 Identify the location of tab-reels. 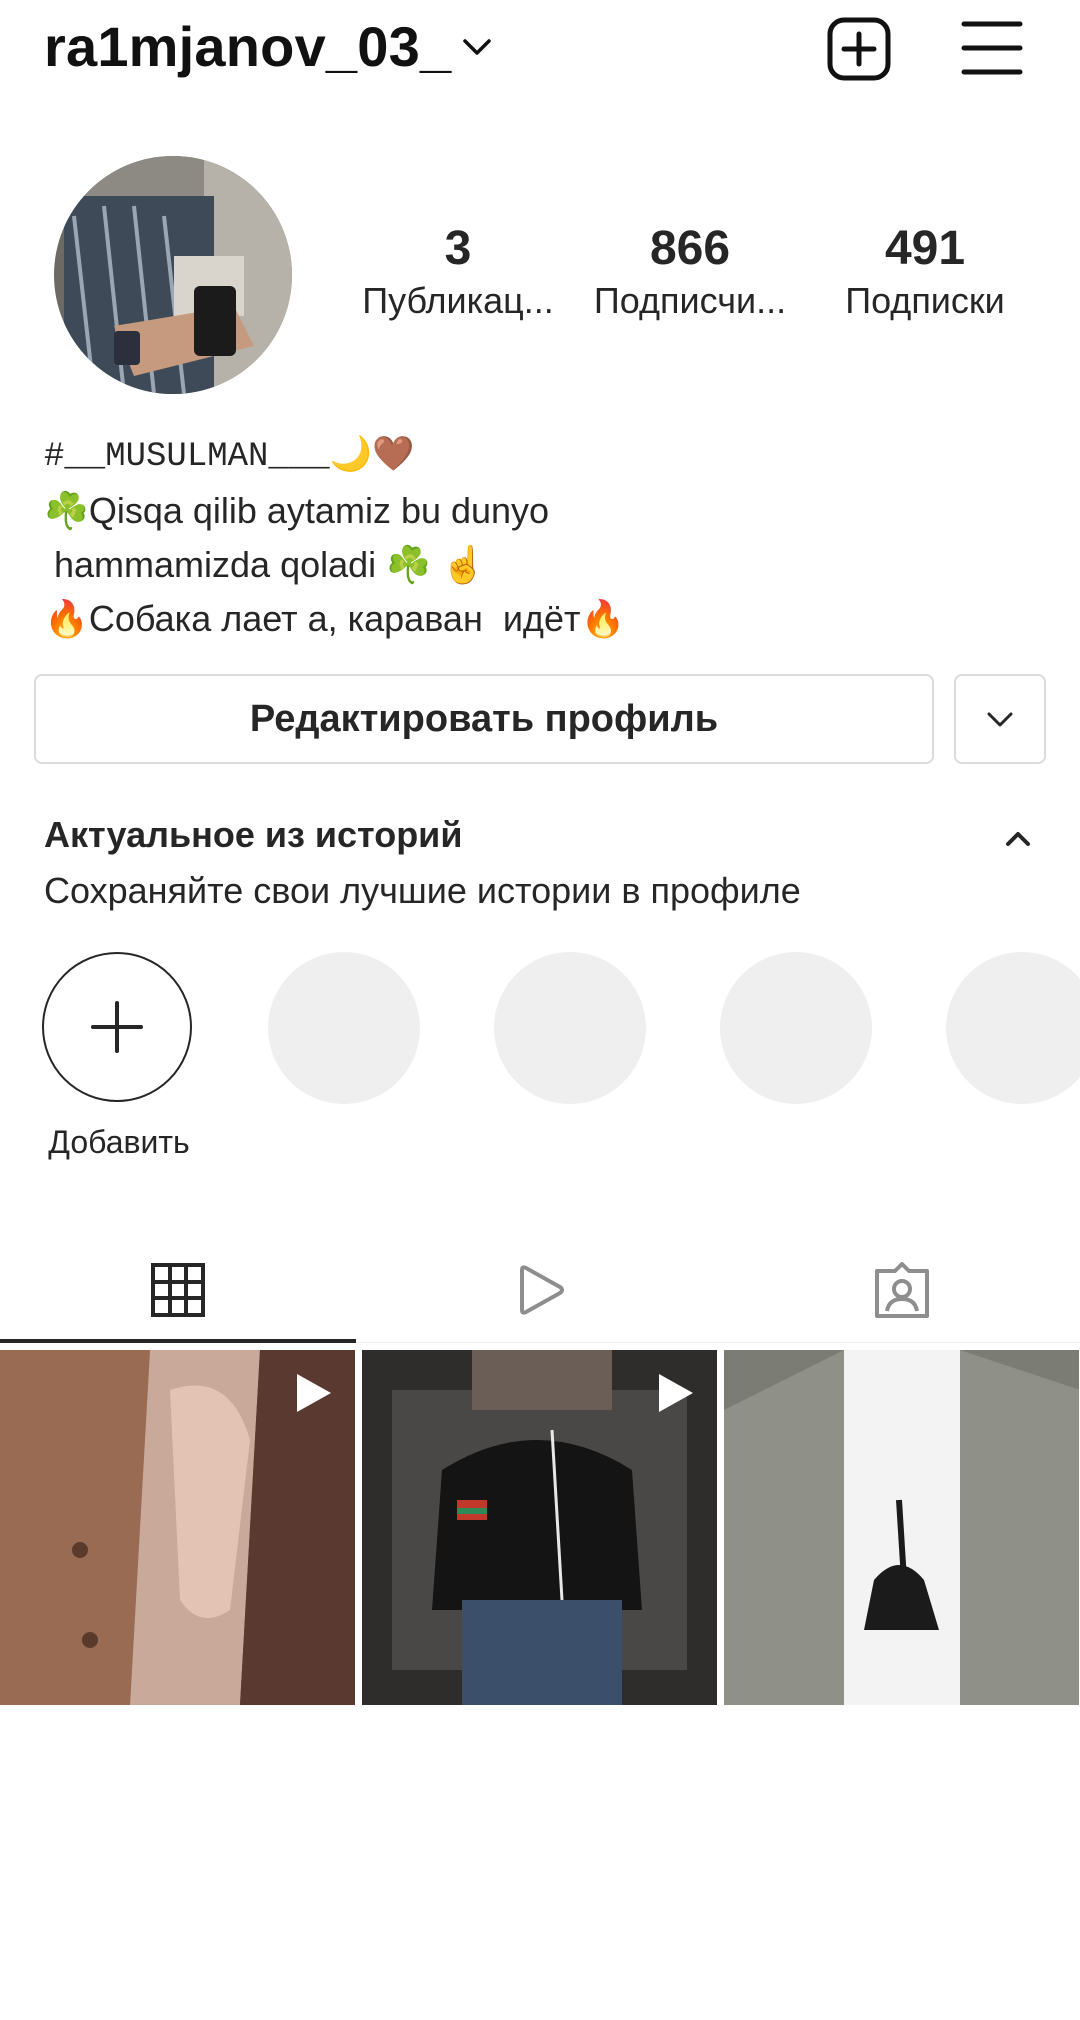
(540, 1290).